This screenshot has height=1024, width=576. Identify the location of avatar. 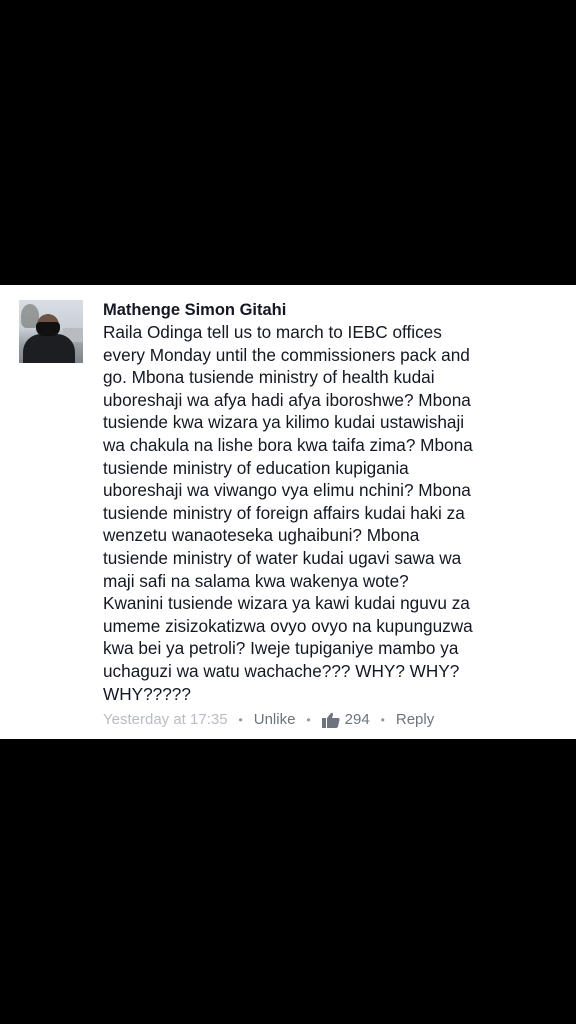
(51, 331).